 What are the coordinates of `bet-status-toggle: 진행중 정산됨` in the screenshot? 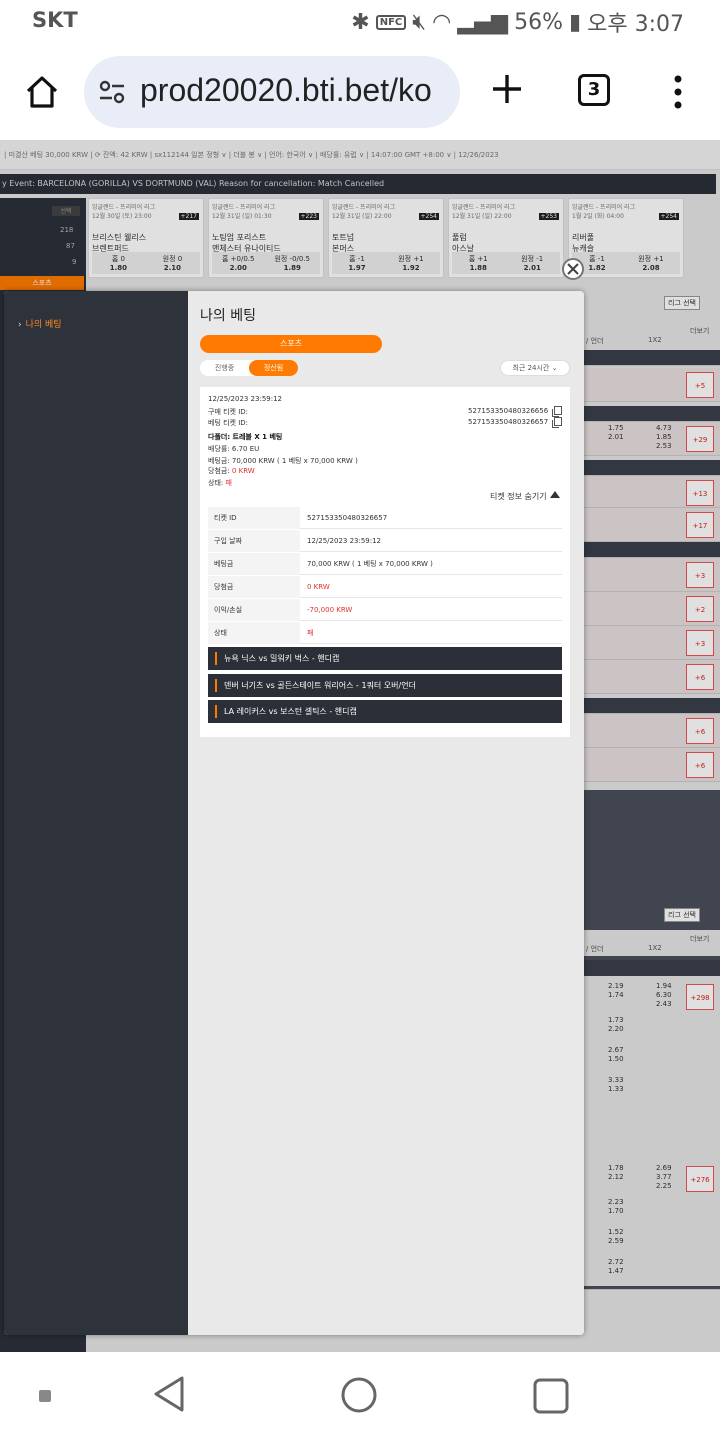 It's located at (249, 368).